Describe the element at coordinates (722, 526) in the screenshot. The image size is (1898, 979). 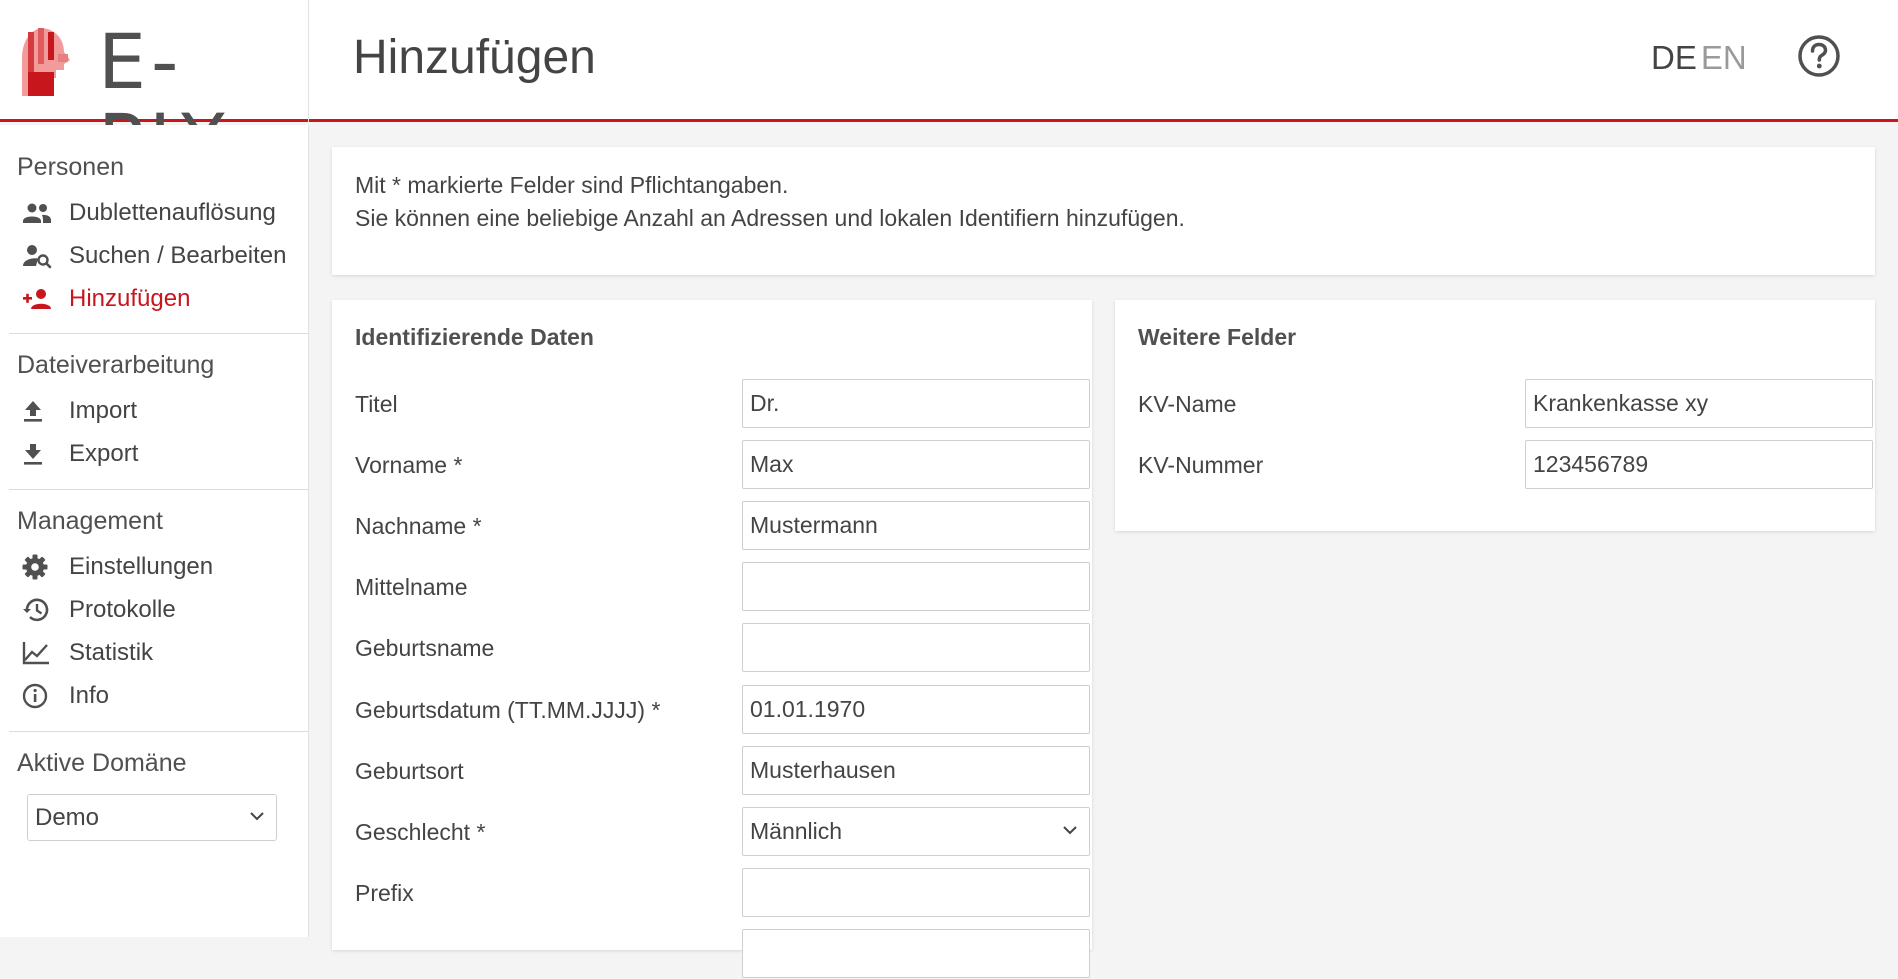
I see `form-row-nachname: Nachname * Mustermann` at that location.